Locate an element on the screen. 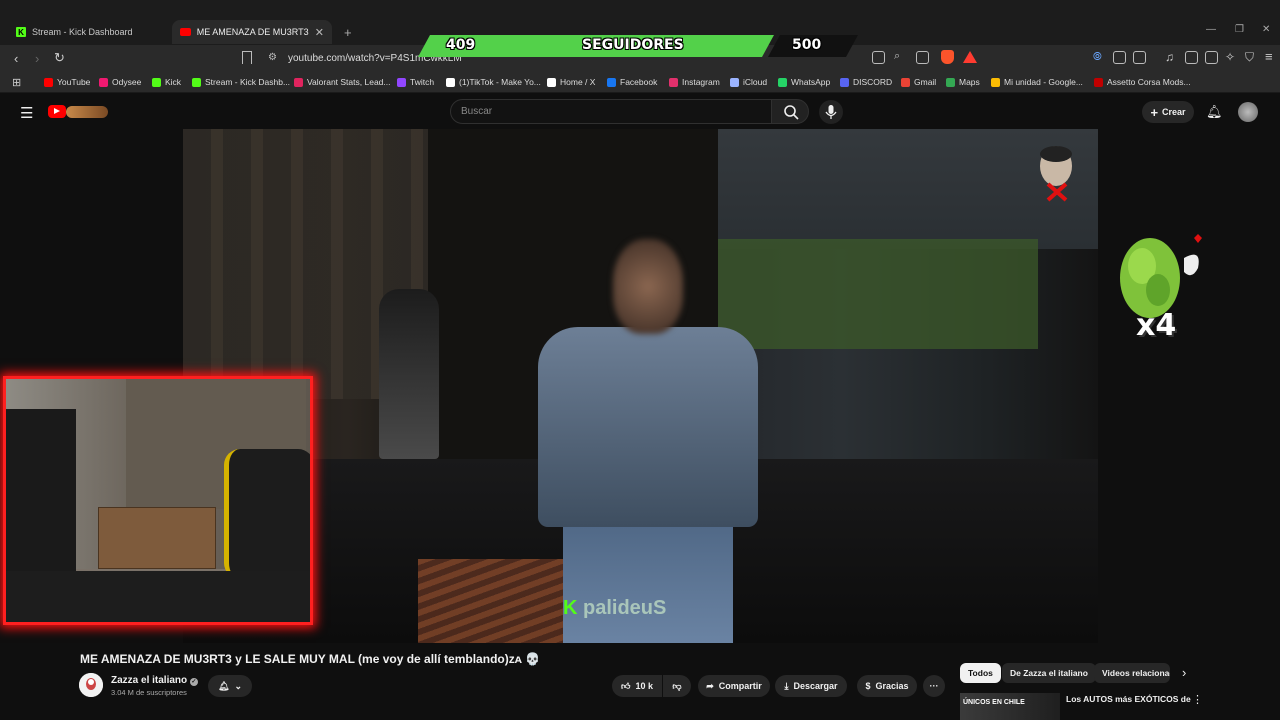 This screenshot has height=720, width=1280. recommended-title: Los AUTOS más EXÓTICOS de is located at coordinates (1128, 699).